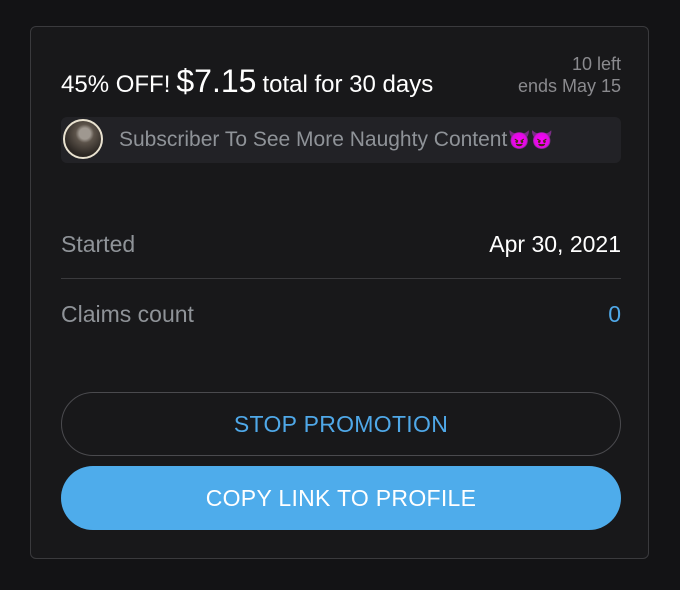  What do you see at coordinates (127, 313) in the screenshot?
I see `claims-label: Claims count` at bounding box center [127, 313].